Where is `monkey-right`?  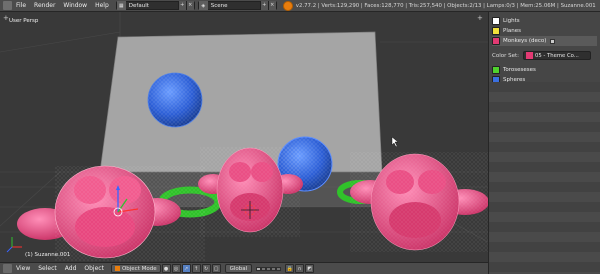 monkey-right is located at coordinates (419, 202).